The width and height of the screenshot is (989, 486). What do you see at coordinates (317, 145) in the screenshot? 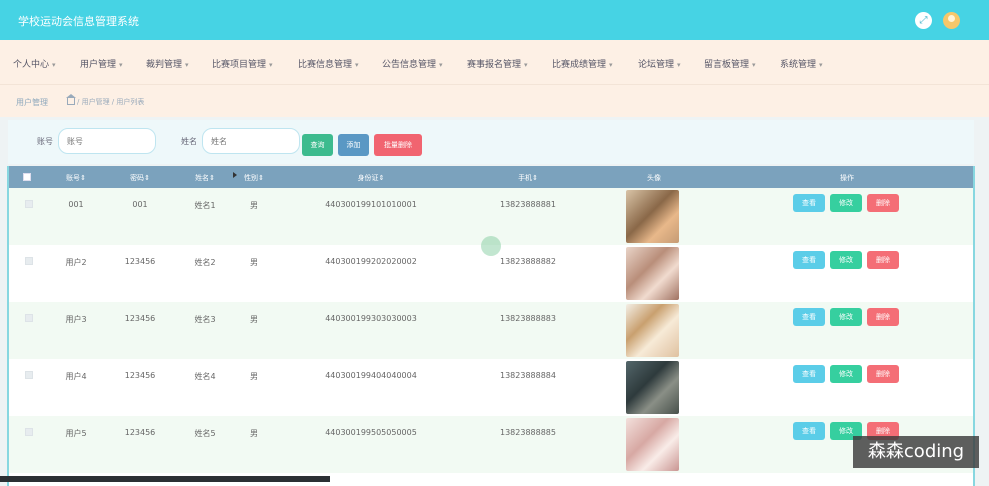
I see `search-button: 查询` at bounding box center [317, 145].